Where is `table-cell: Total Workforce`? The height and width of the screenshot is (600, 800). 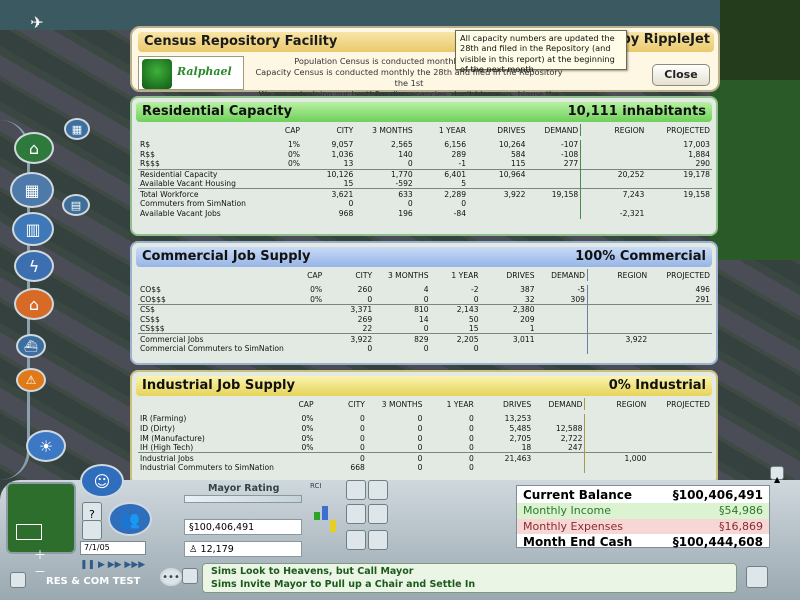
table-cell: Total Workforce is located at coordinates (169, 194).